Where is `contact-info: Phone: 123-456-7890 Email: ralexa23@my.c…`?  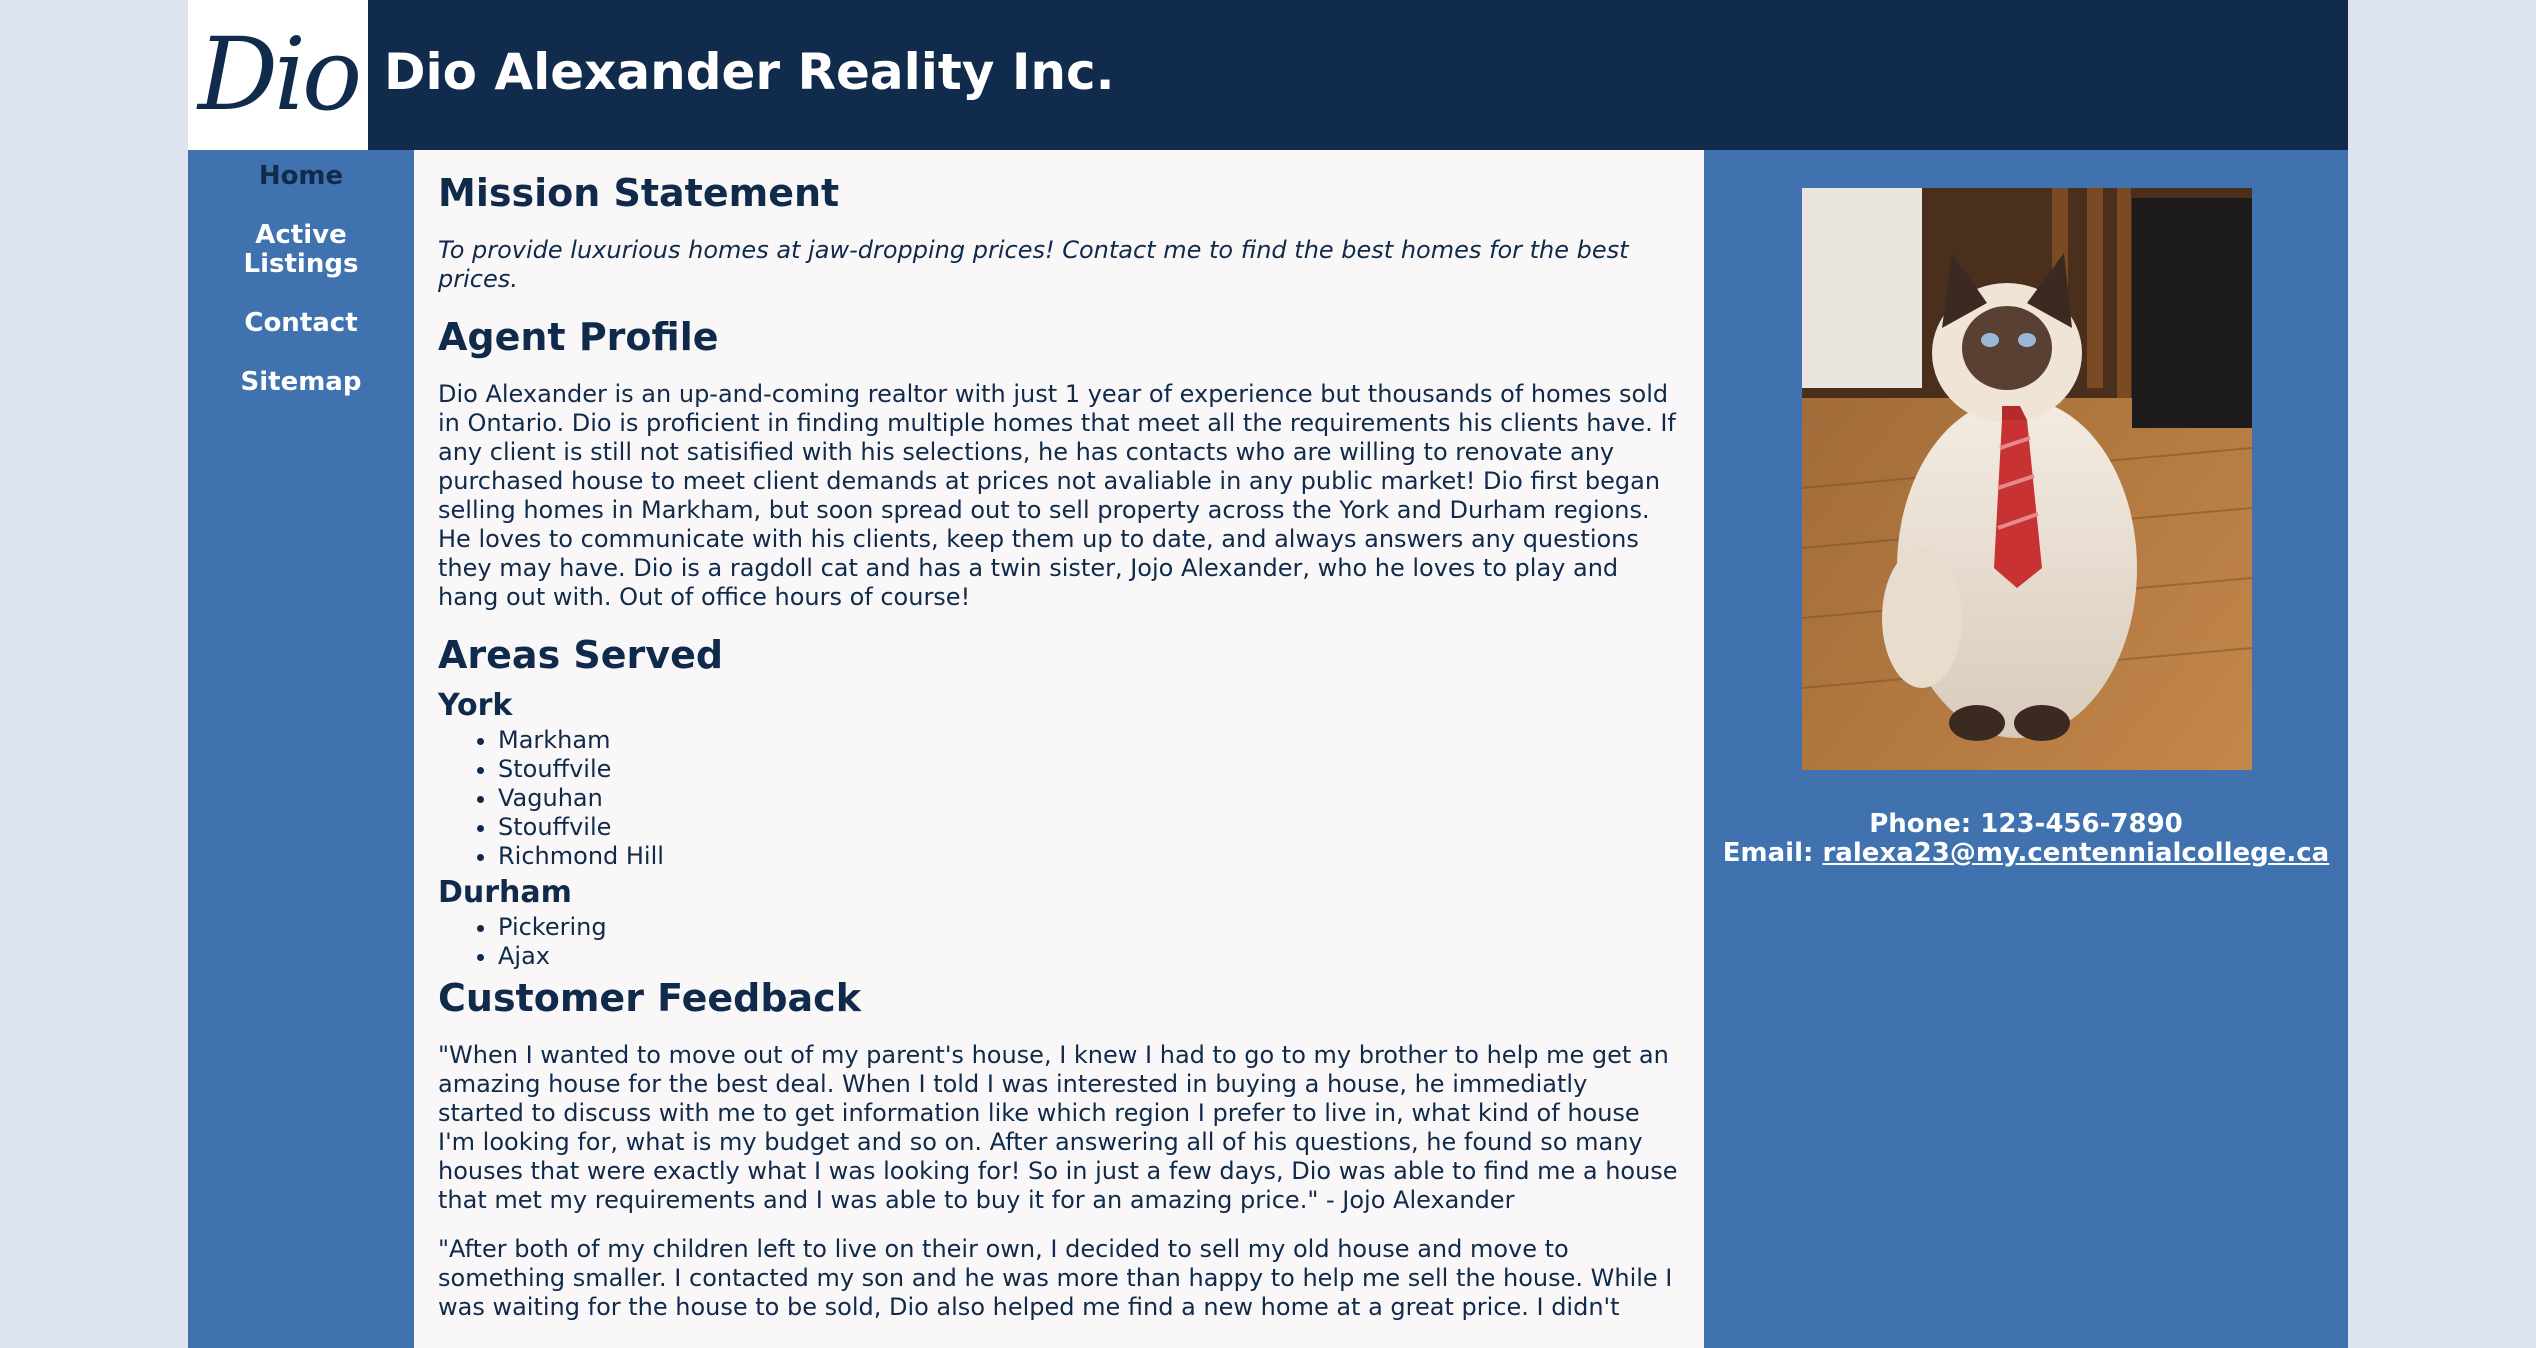
contact-info: Phone: 123-456-7890 Email: ralexa23@my.c… is located at coordinates (2026, 839).